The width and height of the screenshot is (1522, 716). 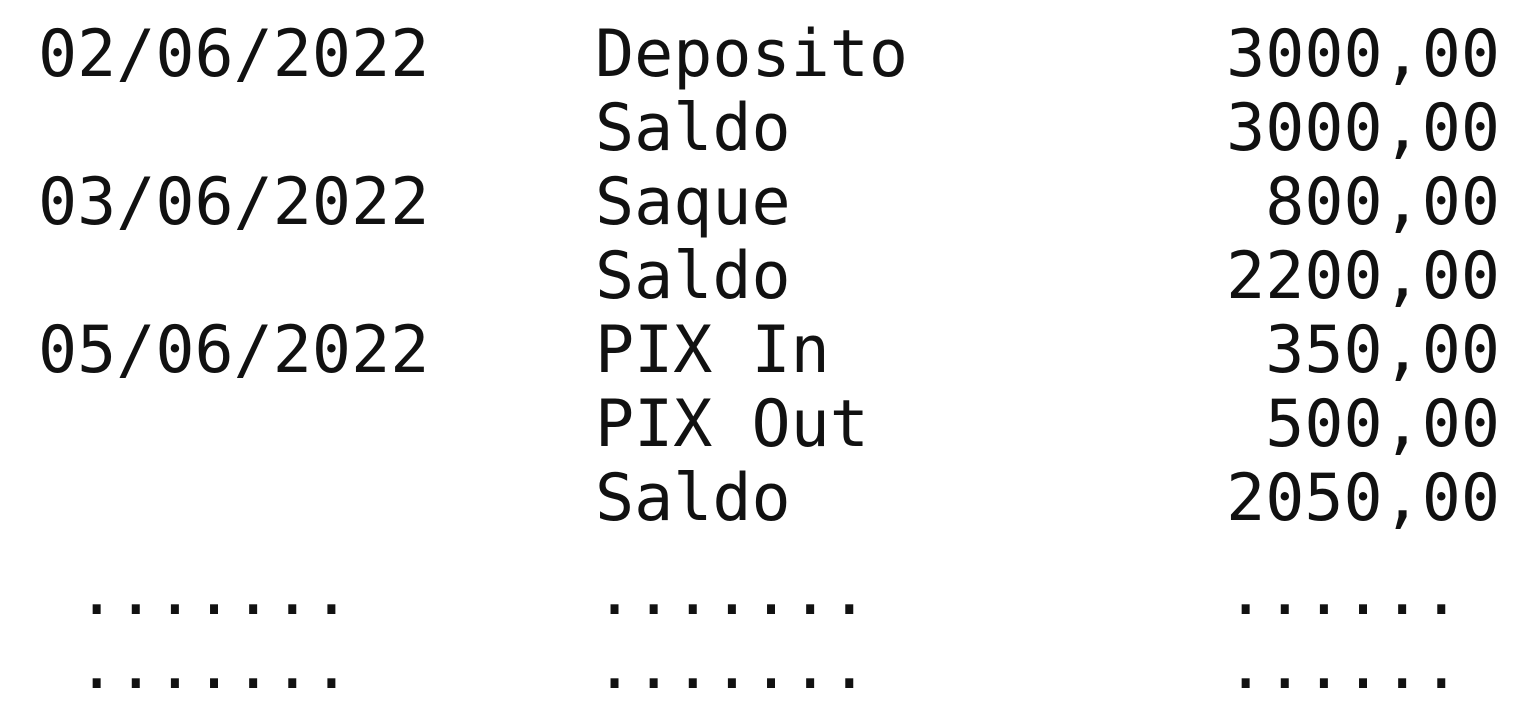 I want to click on amount: 2200,00, so click(x=1363, y=276).